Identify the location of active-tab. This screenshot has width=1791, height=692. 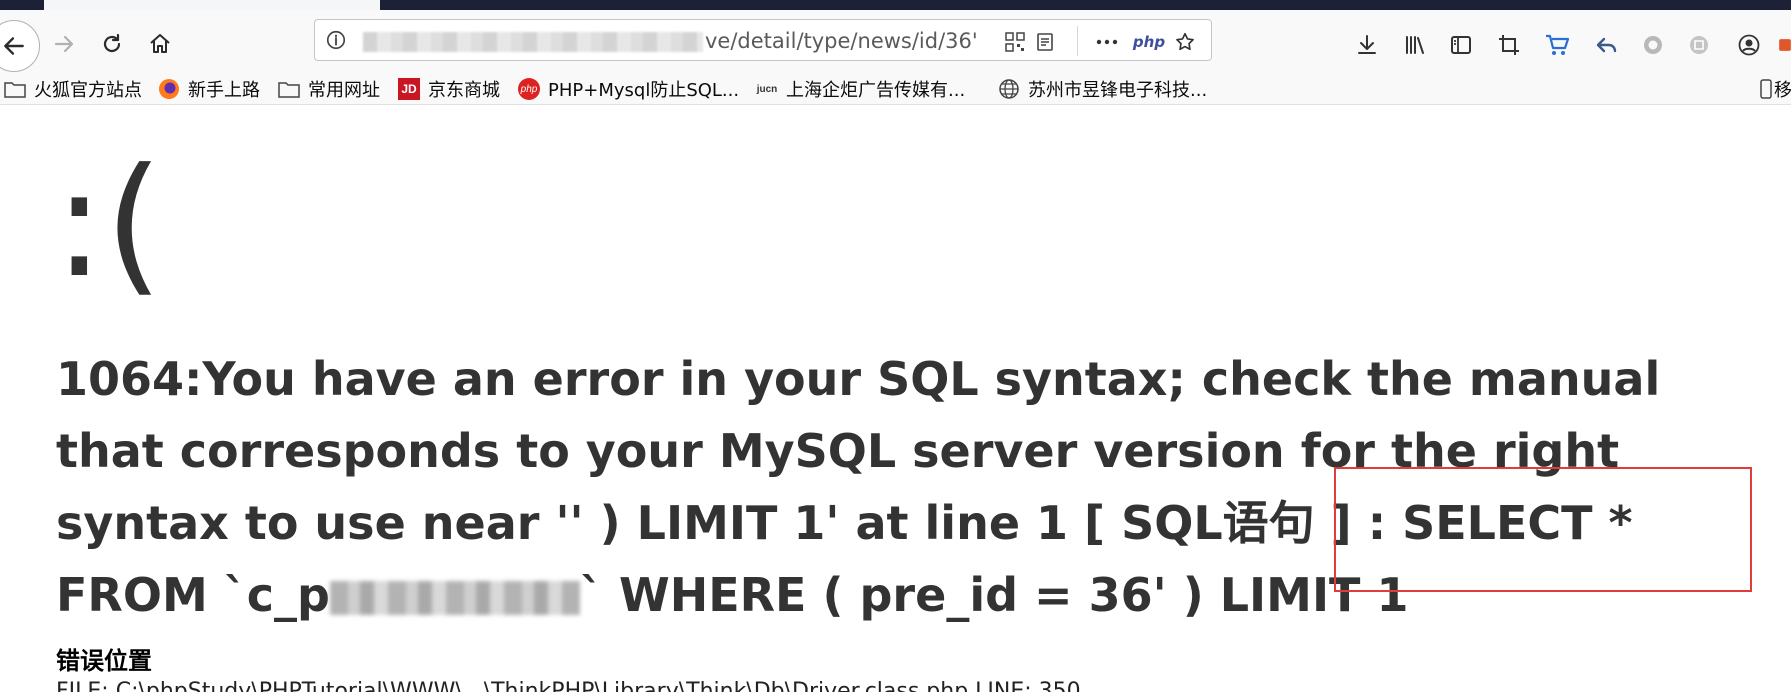
(212, 5).